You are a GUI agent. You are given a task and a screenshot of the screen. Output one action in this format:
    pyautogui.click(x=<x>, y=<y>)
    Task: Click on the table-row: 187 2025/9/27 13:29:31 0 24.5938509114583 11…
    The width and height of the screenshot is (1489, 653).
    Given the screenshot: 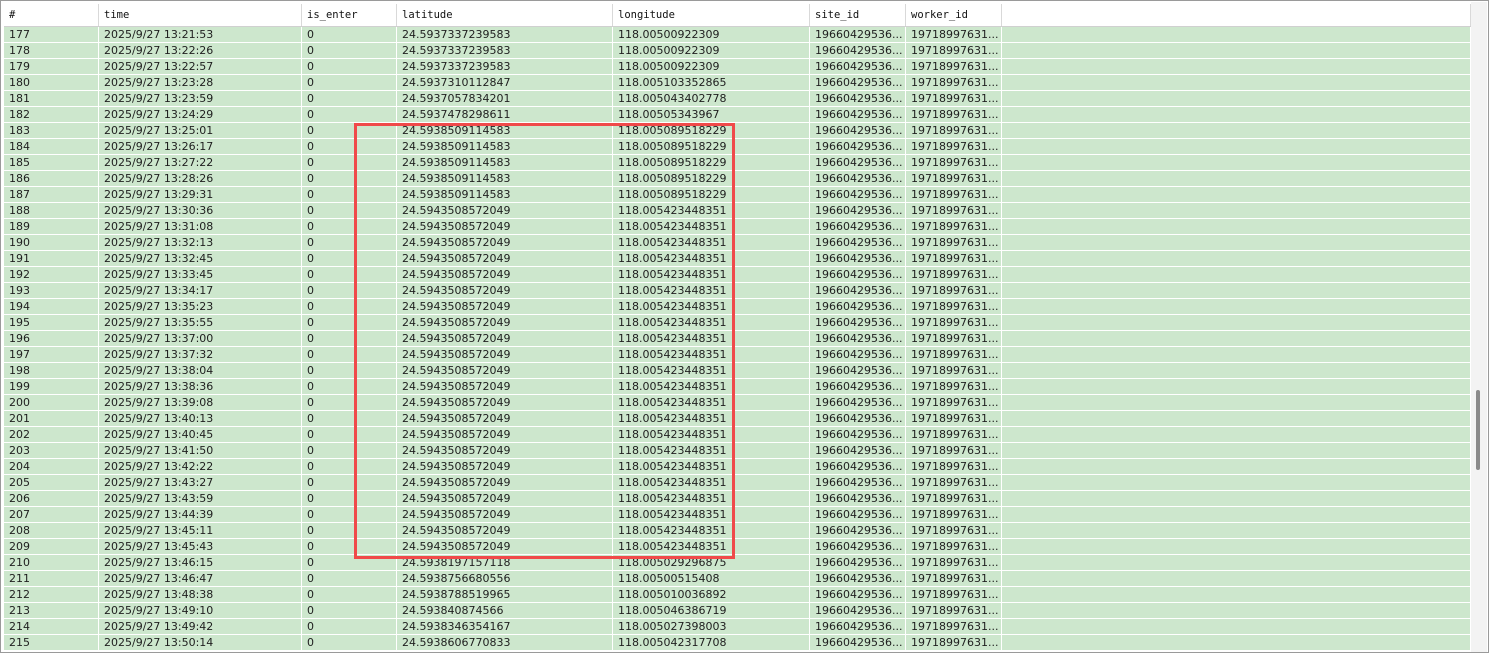 What is the action you would take?
    pyautogui.click(x=737, y=195)
    